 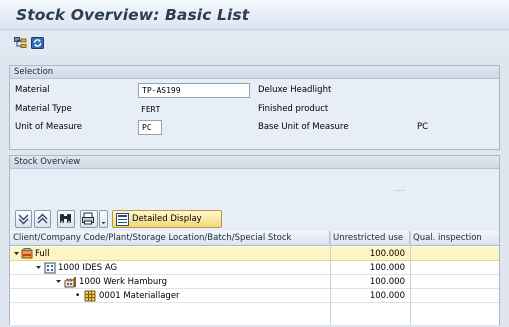 I want to click on collapse-all-button, so click(x=42, y=219).